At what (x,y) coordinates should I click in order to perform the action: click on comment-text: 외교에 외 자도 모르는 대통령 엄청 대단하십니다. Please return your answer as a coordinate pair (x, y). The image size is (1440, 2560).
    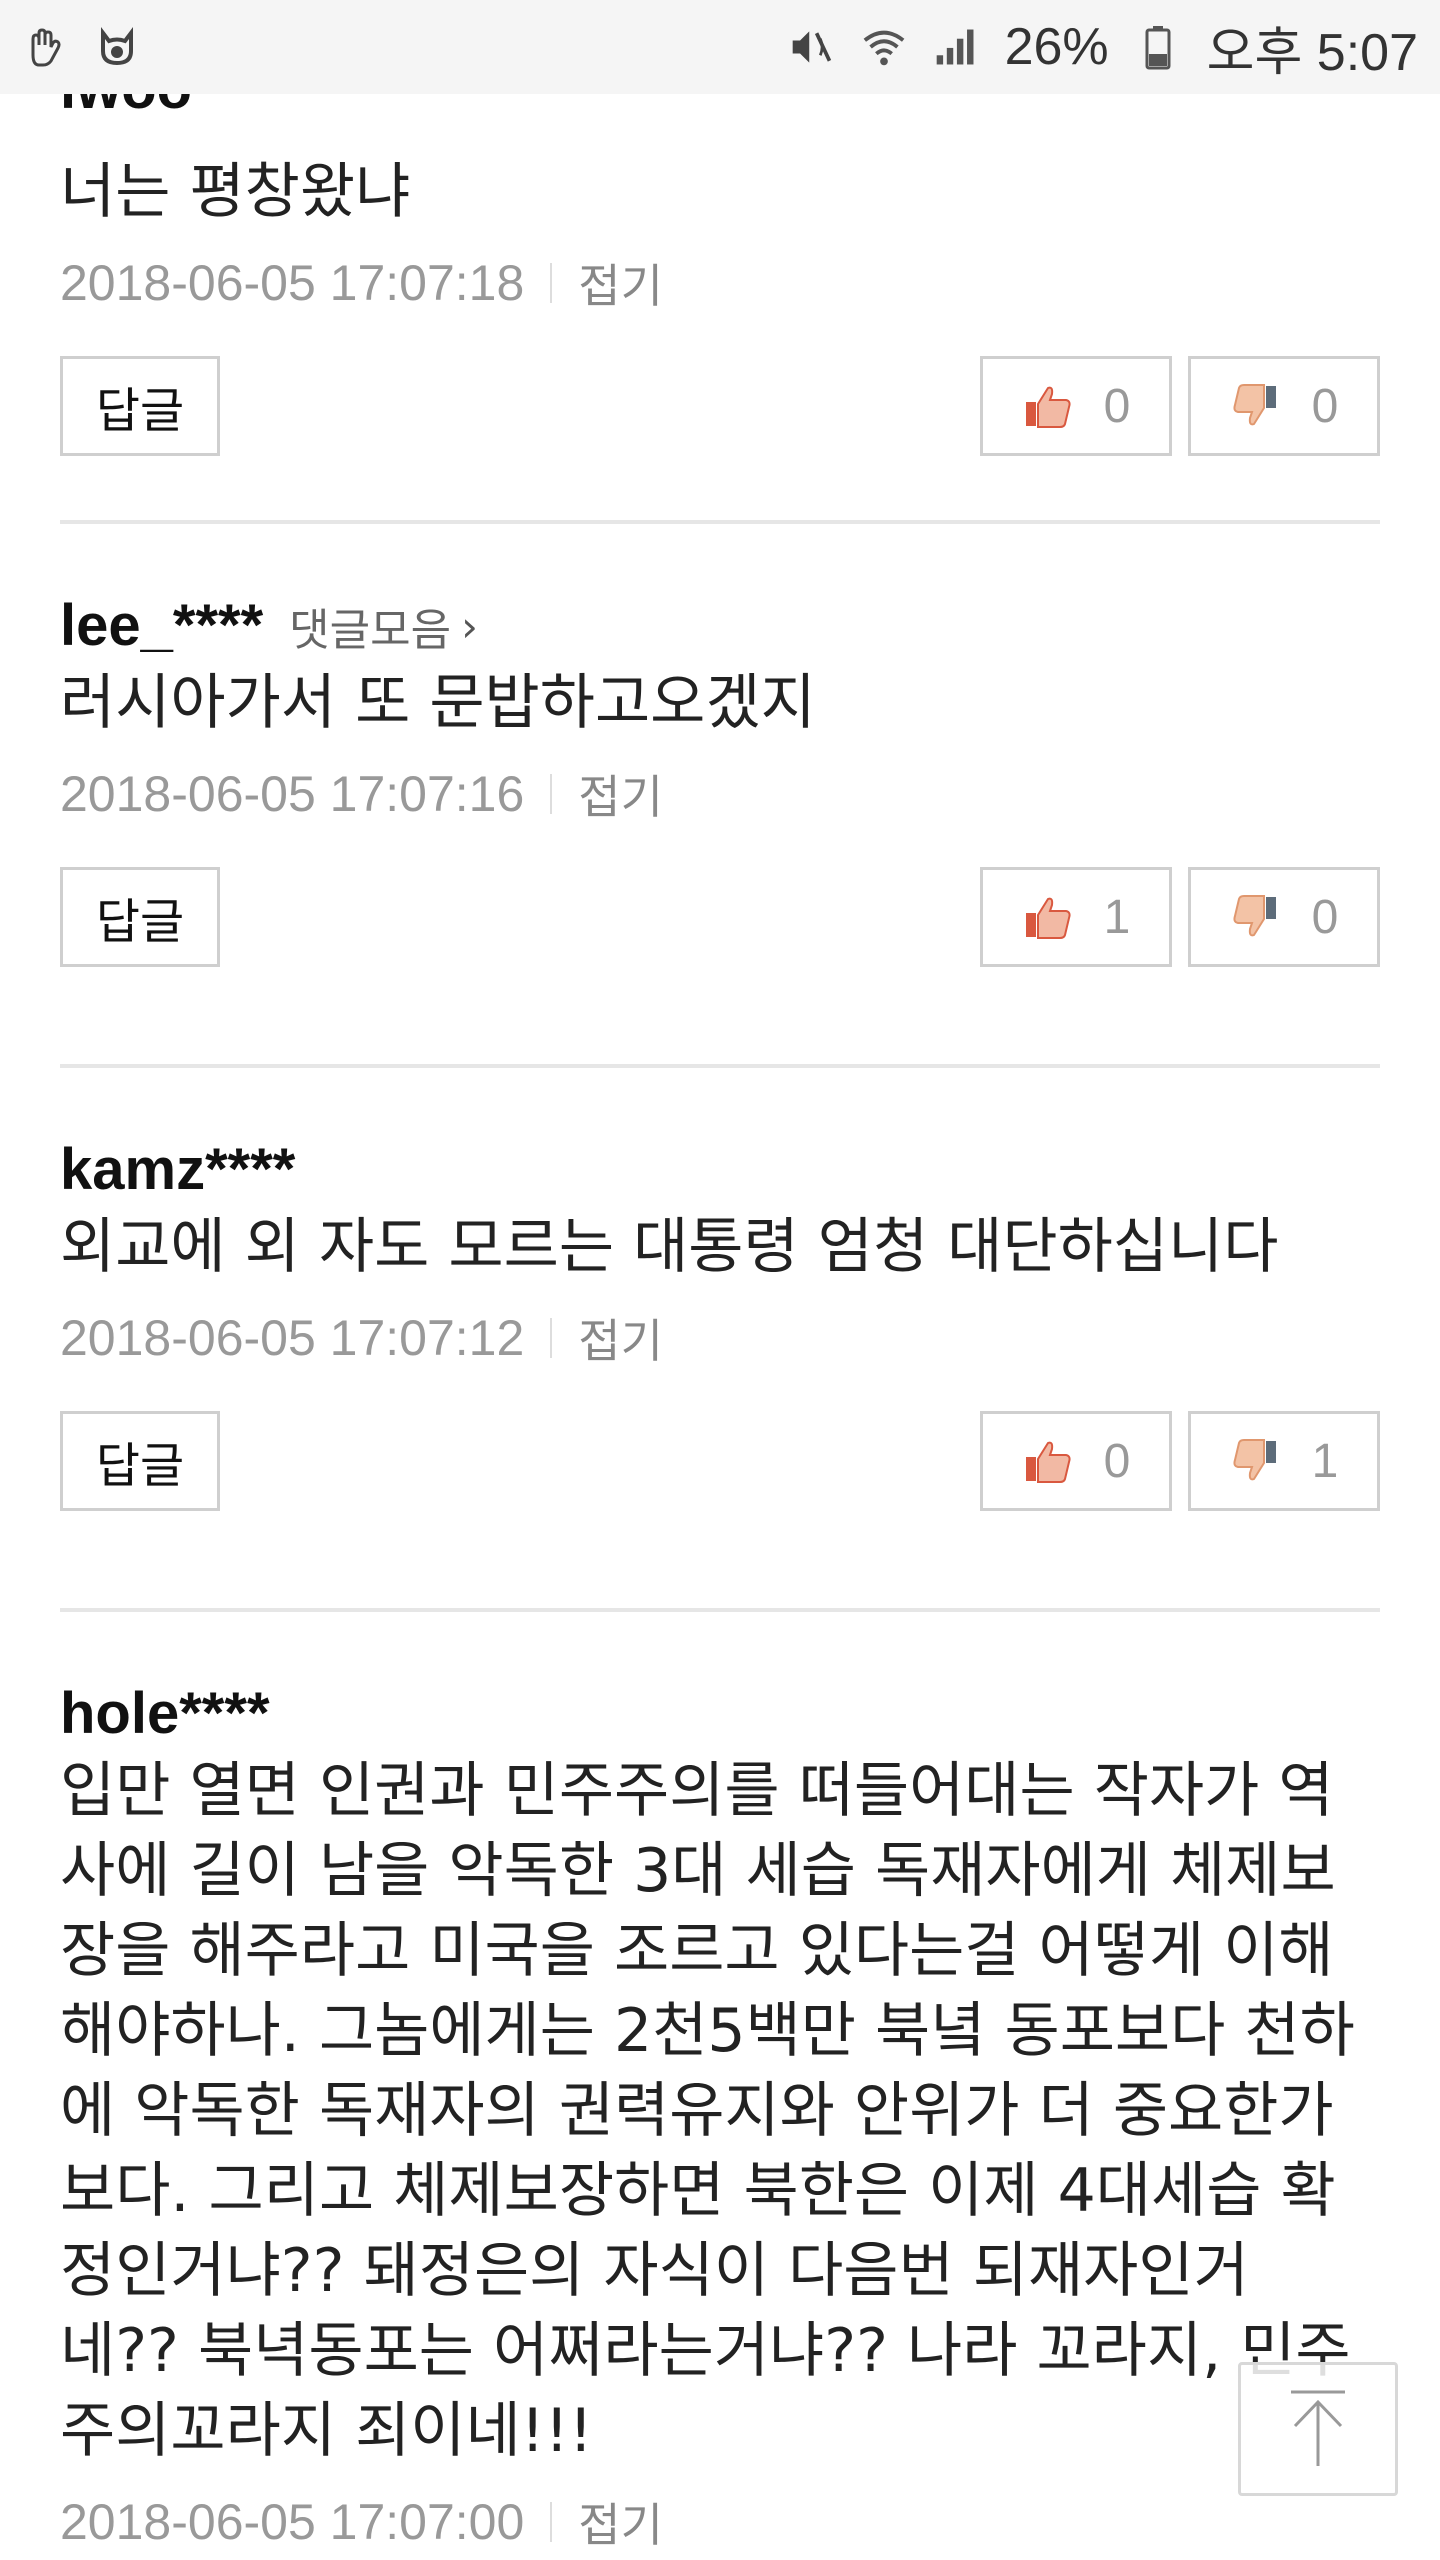
    Looking at the image, I should click on (669, 1247).